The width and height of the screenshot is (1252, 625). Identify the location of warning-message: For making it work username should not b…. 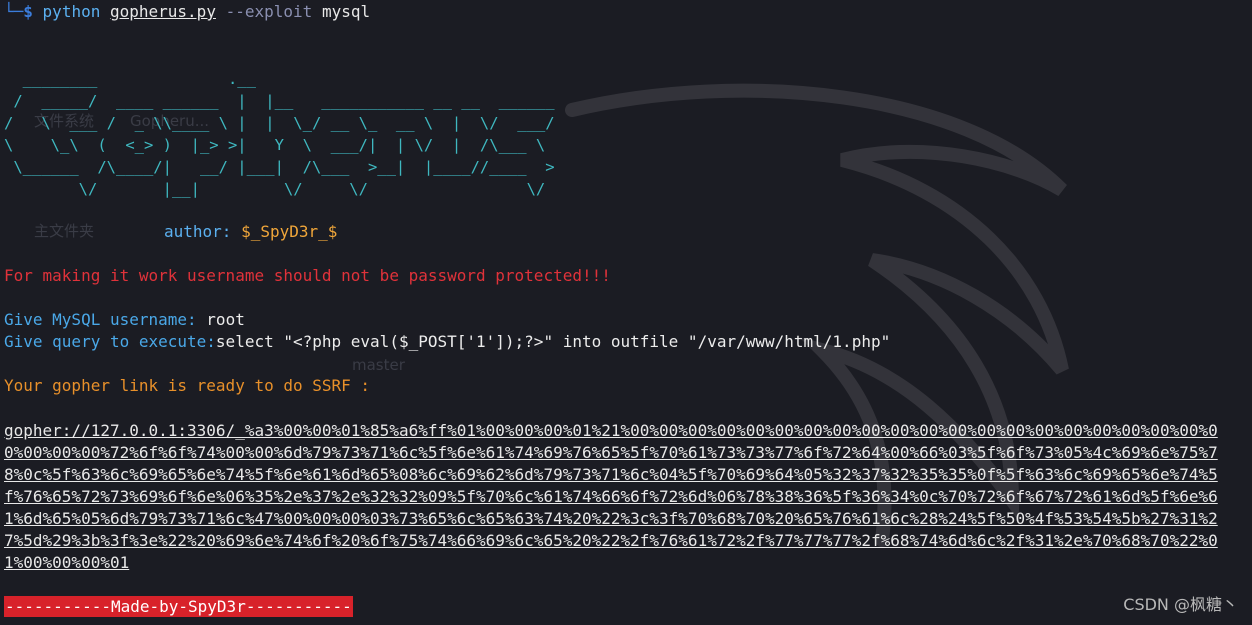
(307, 275).